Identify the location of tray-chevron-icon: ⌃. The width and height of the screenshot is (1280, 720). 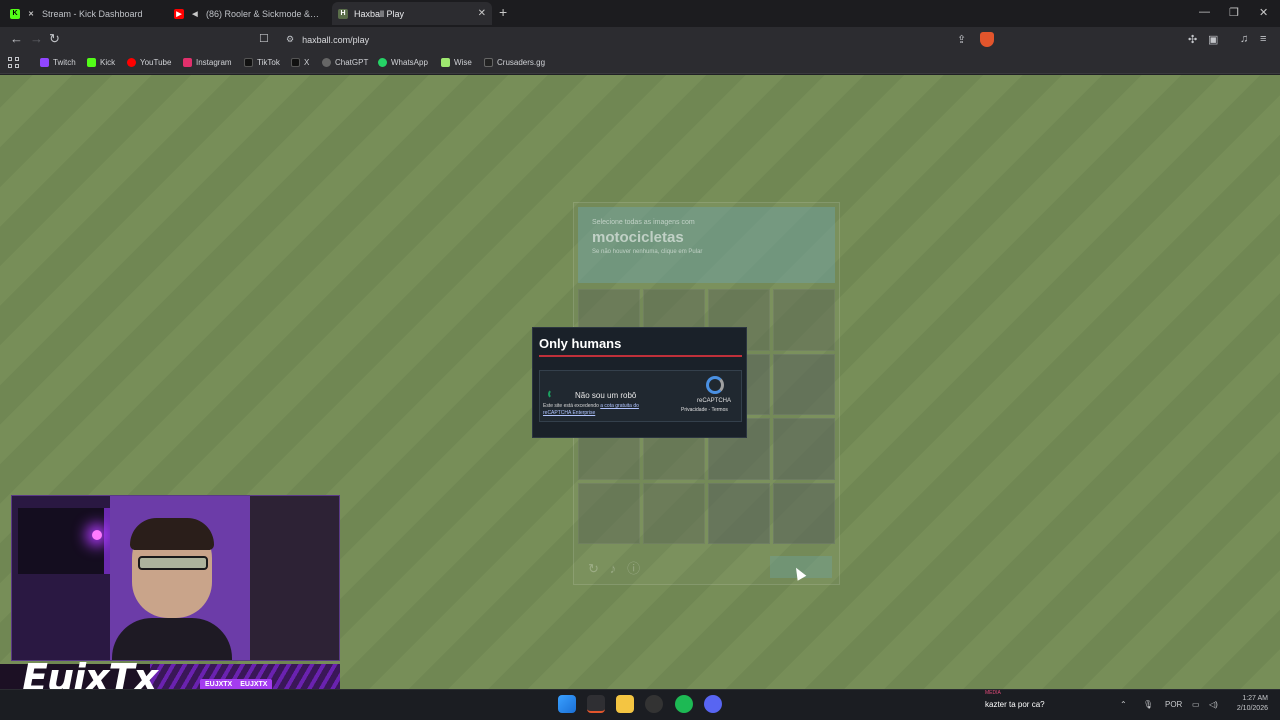
(1123, 704).